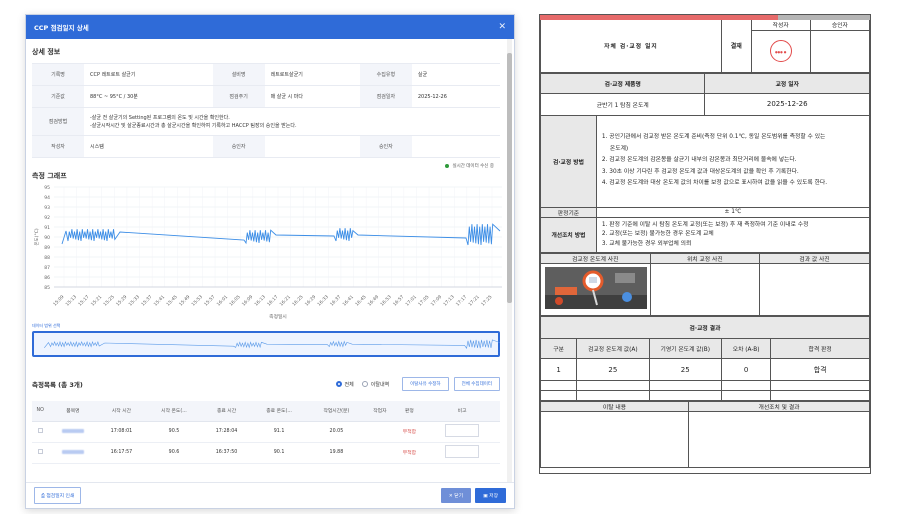  Describe the element at coordinates (248, 301) in the screenshot. I see `x-tick-label: 16:09` at that location.